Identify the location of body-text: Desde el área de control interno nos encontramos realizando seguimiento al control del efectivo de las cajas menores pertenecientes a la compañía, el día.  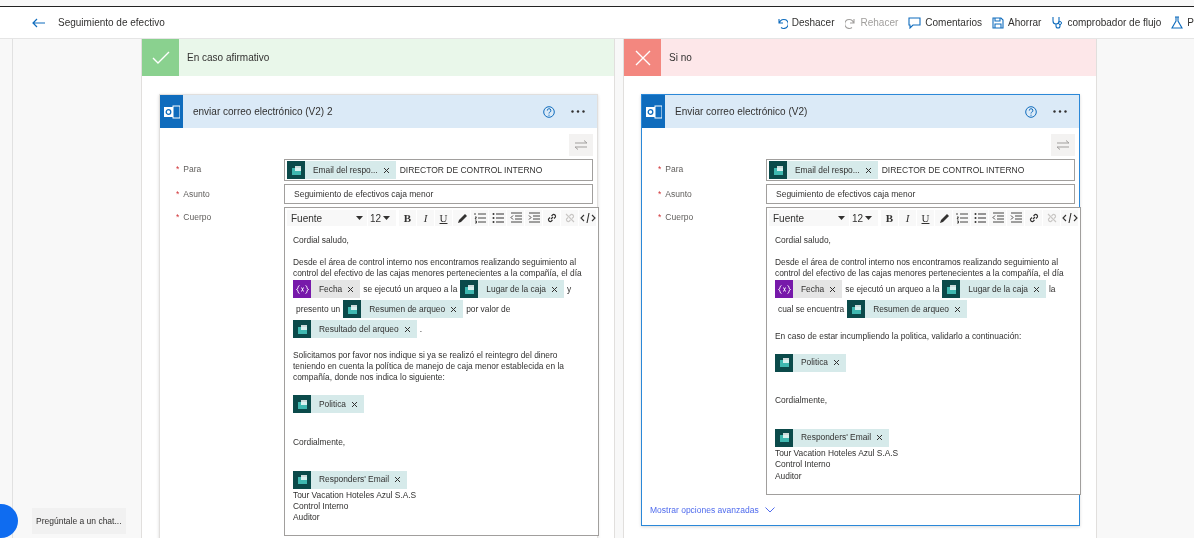
(920, 268).